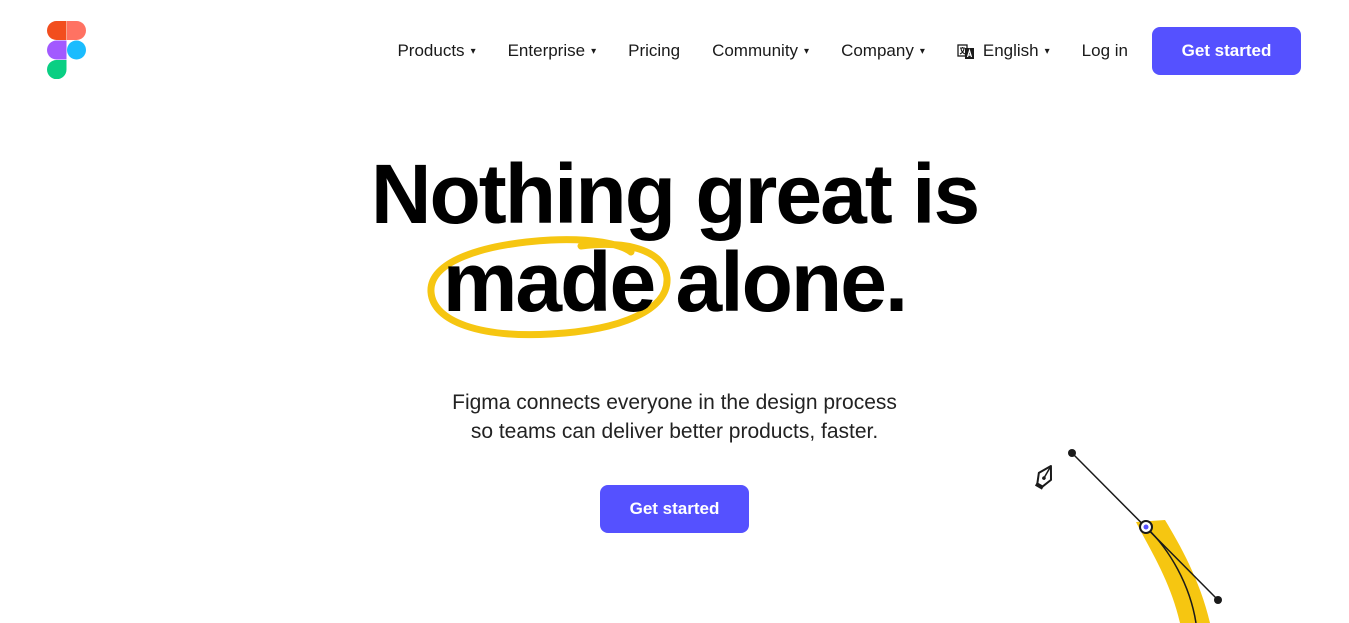  I want to click on nav-login-label: Log in, so click(1104, 50).